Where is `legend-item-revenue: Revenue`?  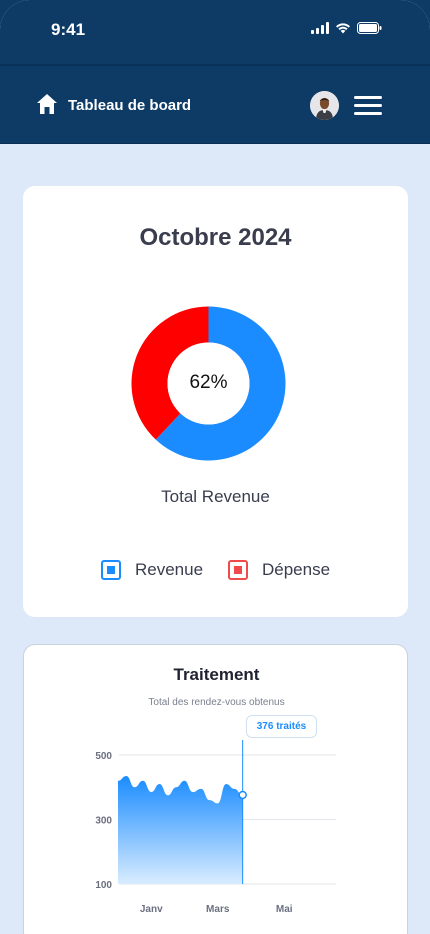
legend-item-revenue: Revenue is located at coordinates (152, 570).